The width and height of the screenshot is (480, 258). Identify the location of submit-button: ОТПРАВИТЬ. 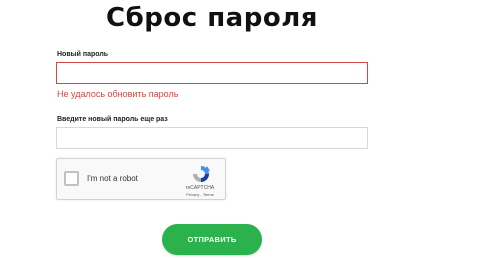
(212, 239).